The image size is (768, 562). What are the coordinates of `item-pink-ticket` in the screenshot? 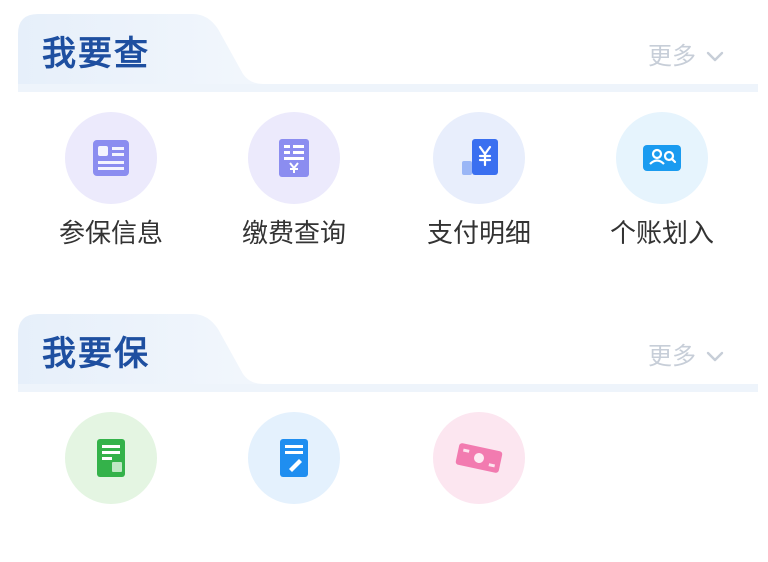 It's located at (479, 465).